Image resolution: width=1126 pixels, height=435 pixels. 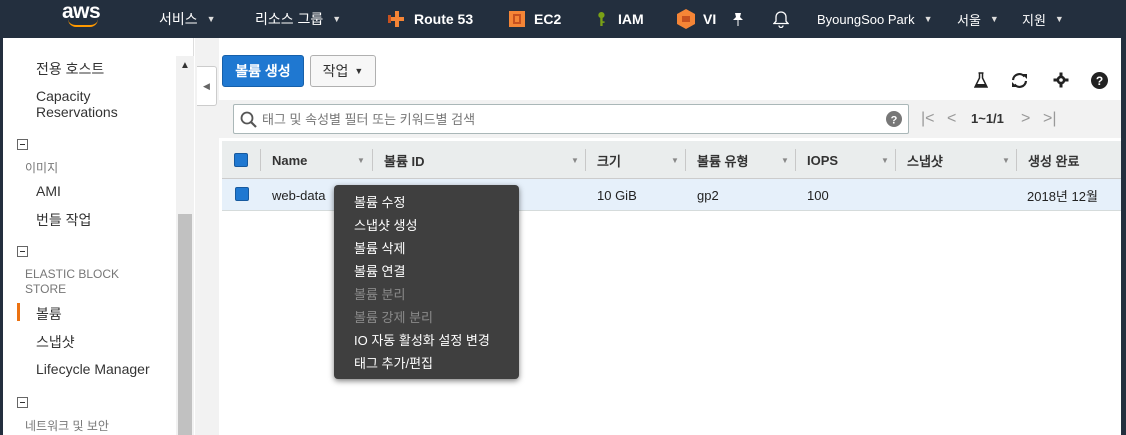 I want to click on support-label: 지원, so click(x=1034, y=20).